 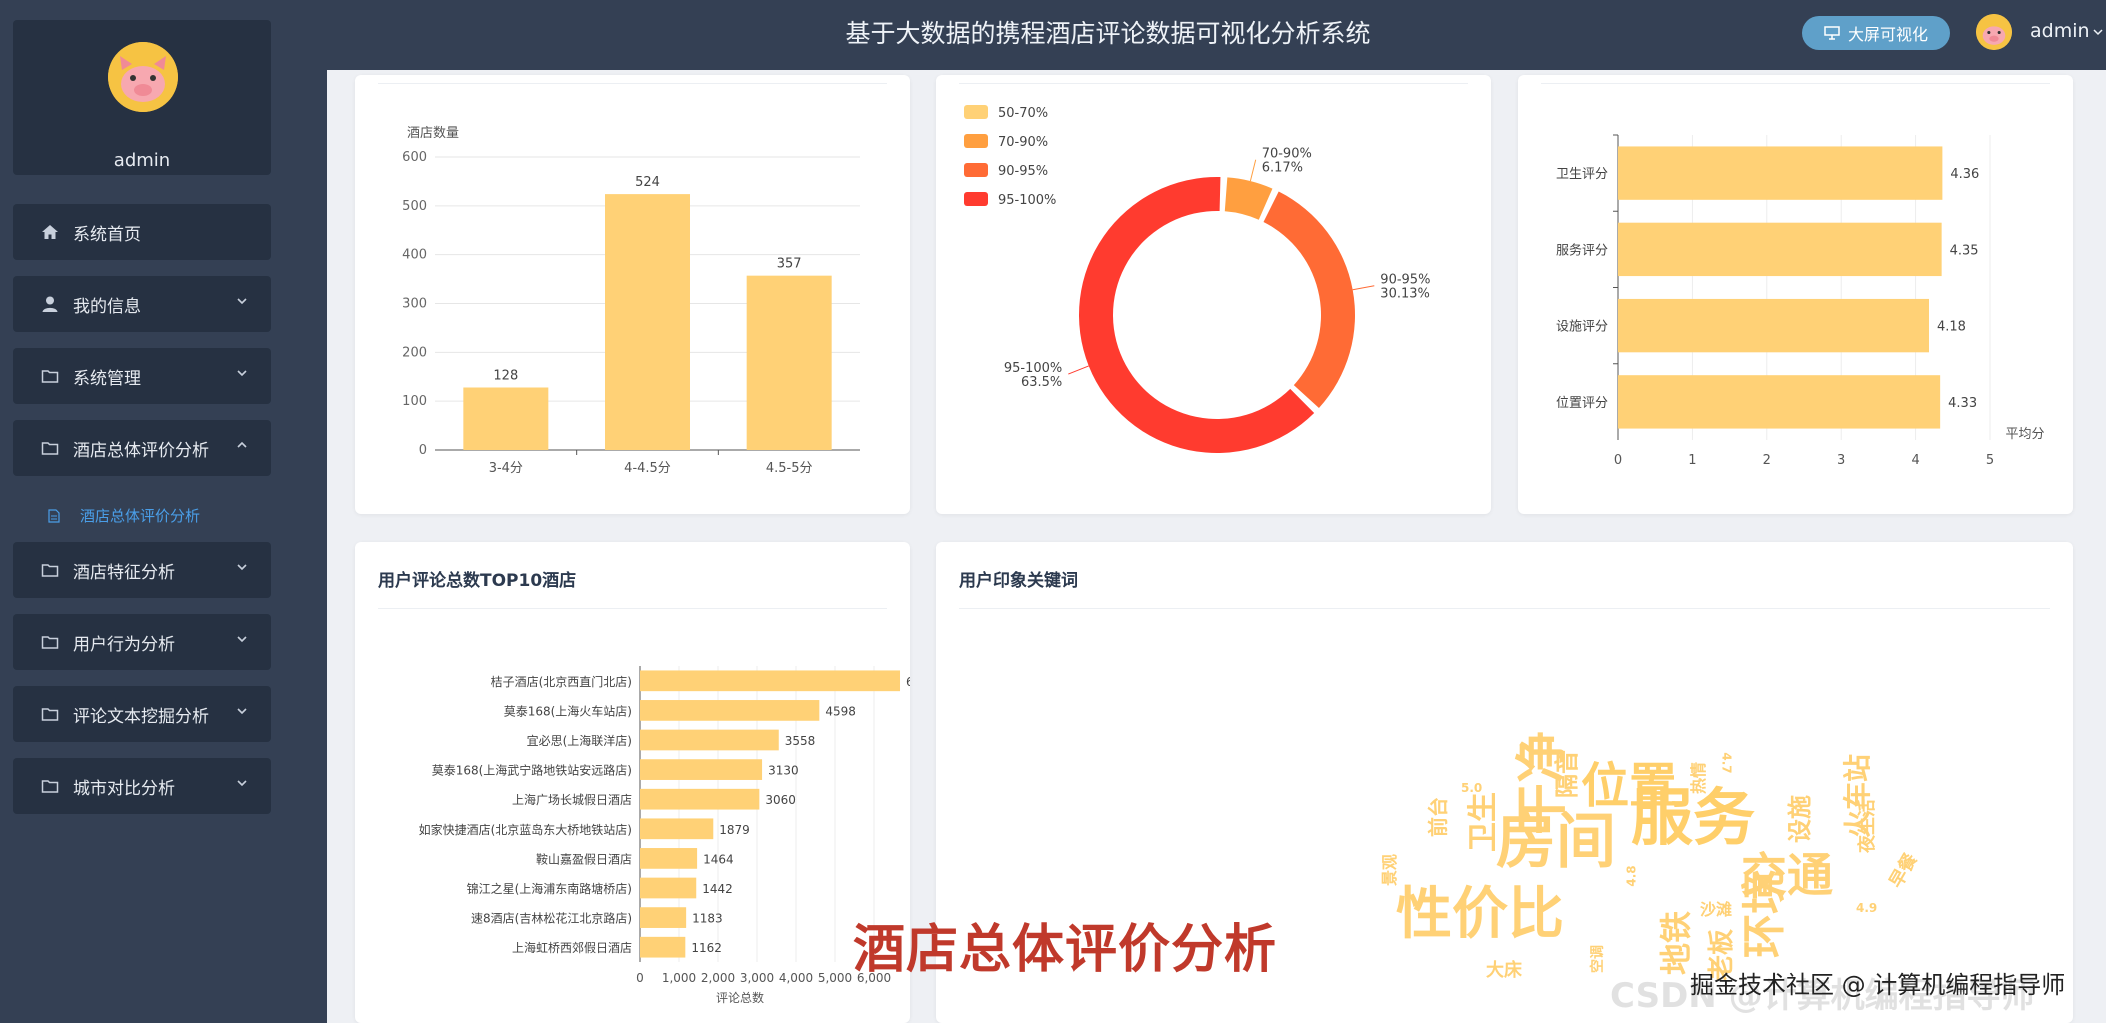 What do you see at coordinates (1878, 985) in the screenshot?
I see `juejin-watermark: 掘金技术社区 @ 计算机编程指导师` at bounding box center [1878, 985].